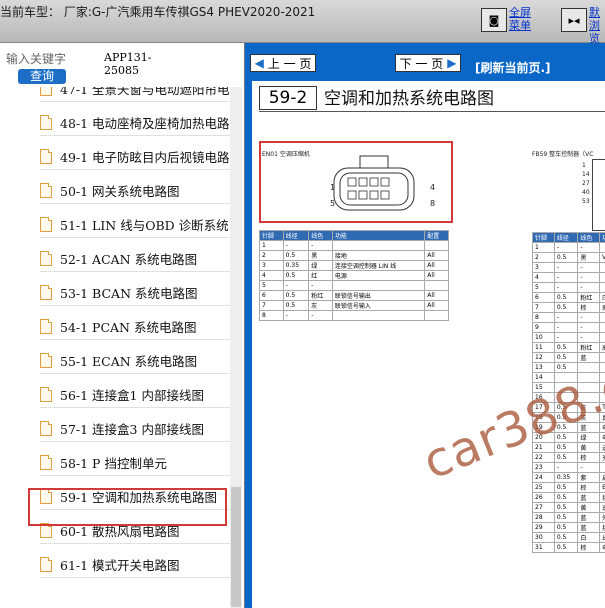 The image size is (605, 608). I want to click on connector-label: FB59 整车控制器（VC, so click(563, 154).